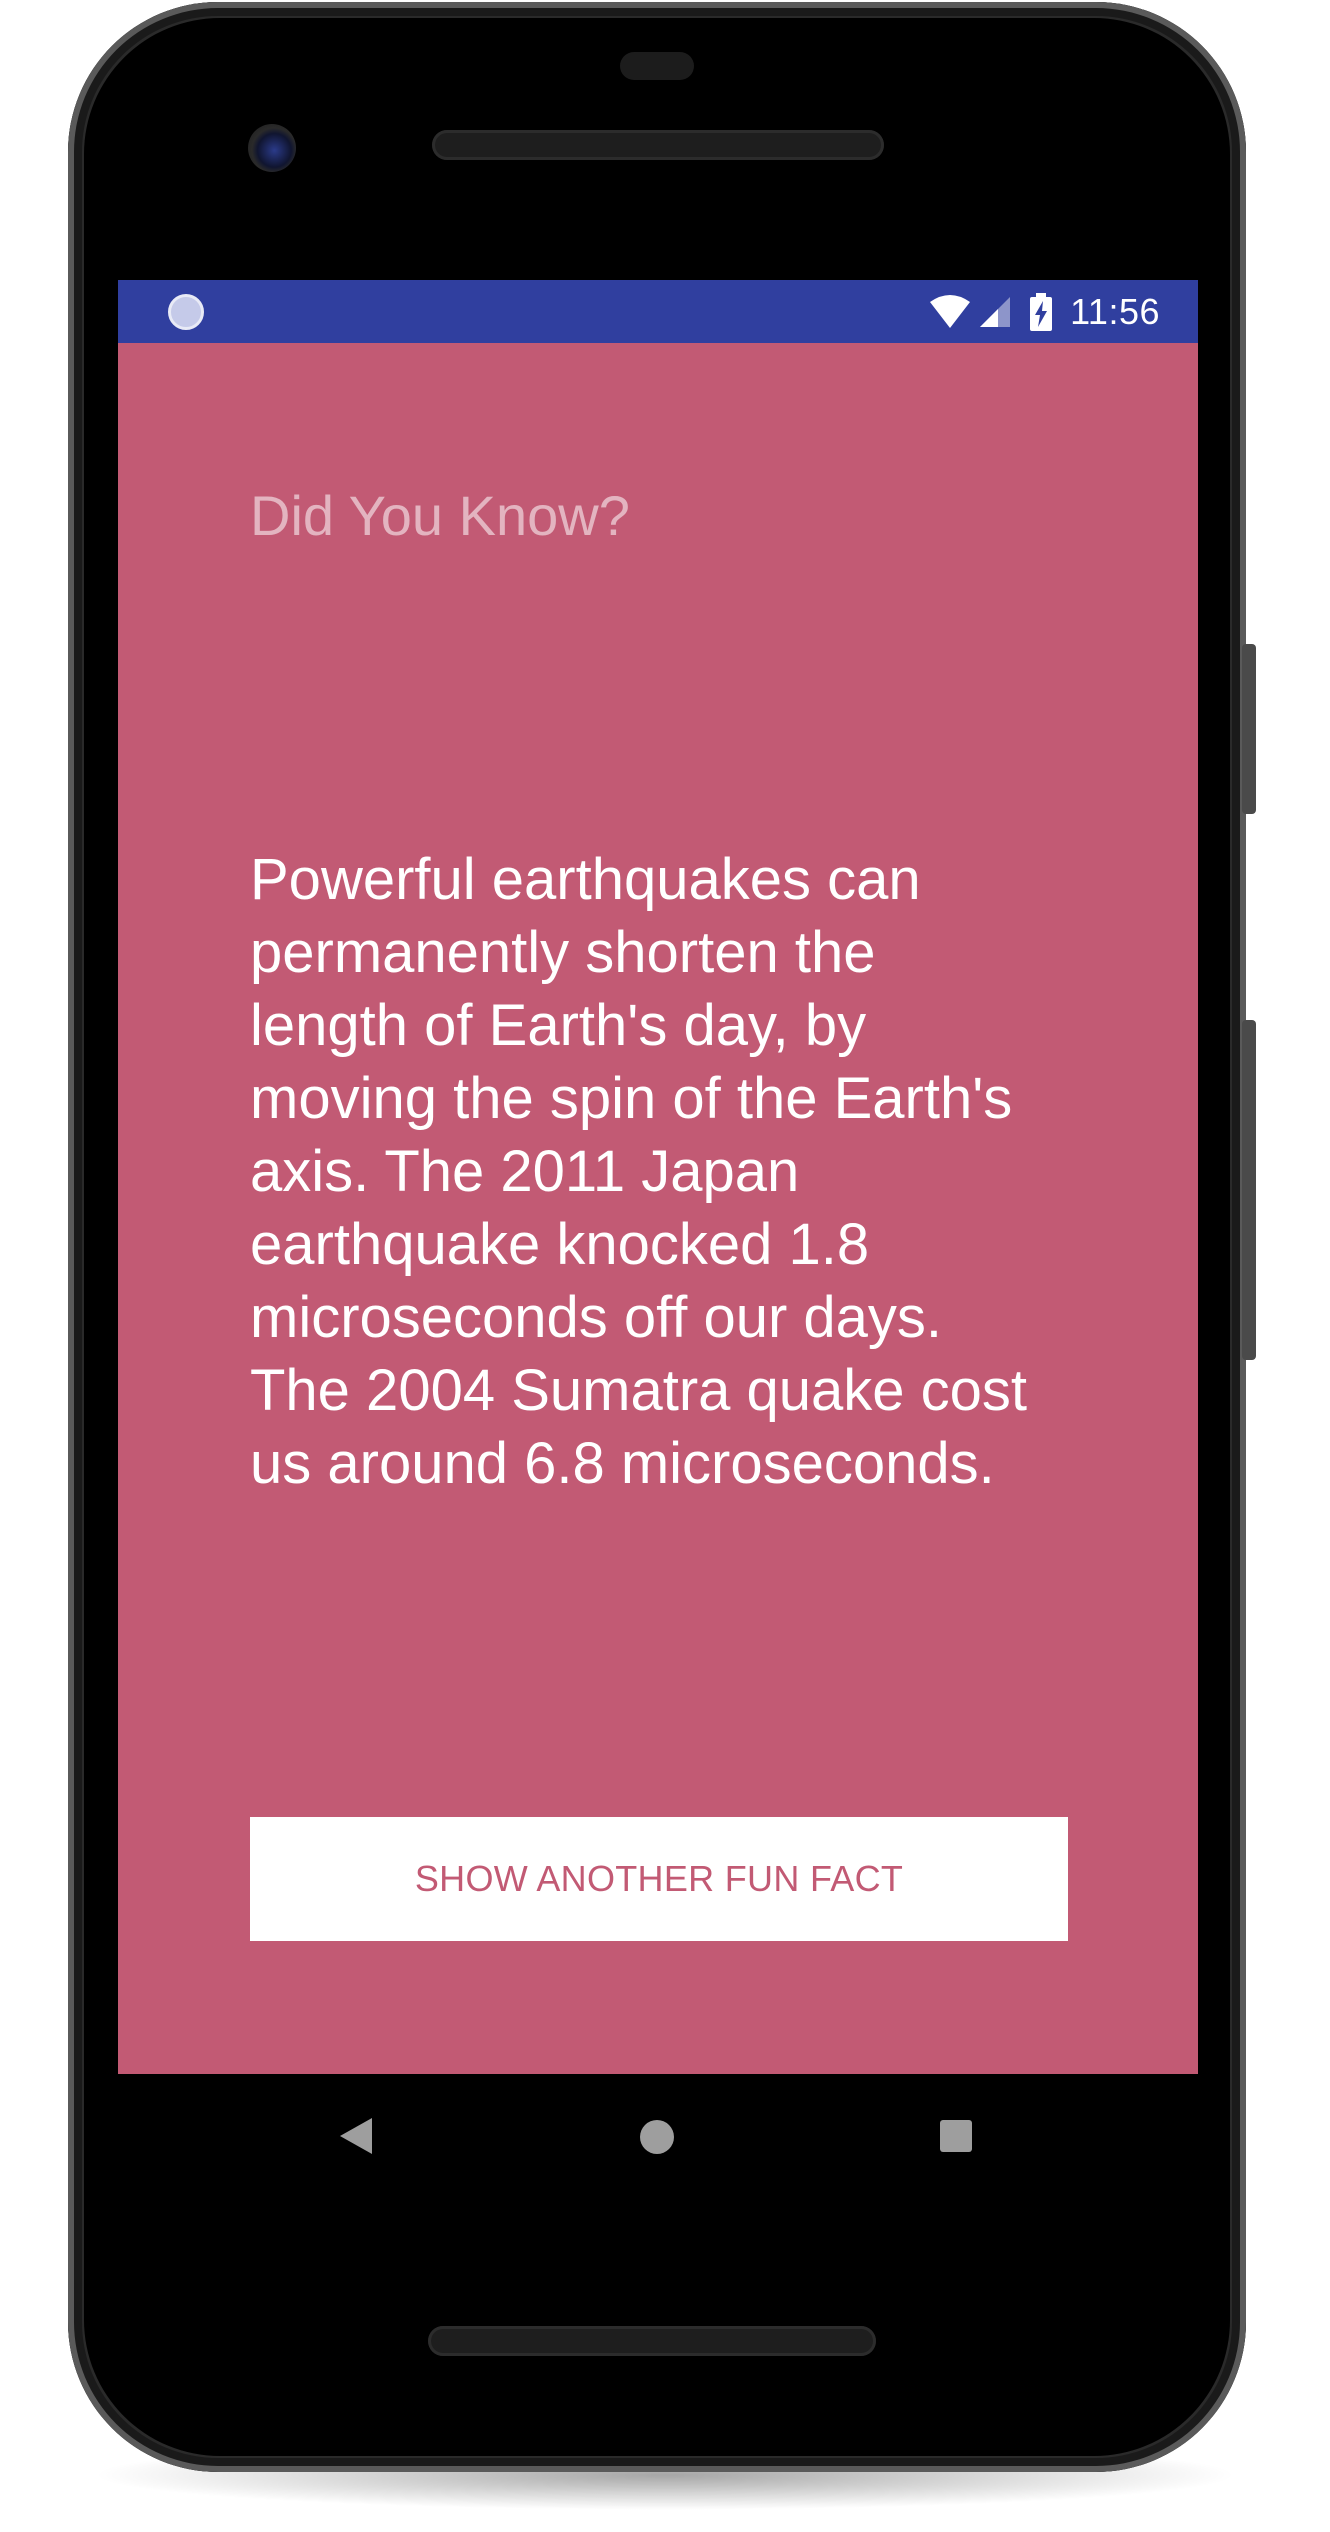  What do you see at coordinates (1249, 1190) in the screenshot?
I see `volume-button` at bounding box center [1249, 1190].